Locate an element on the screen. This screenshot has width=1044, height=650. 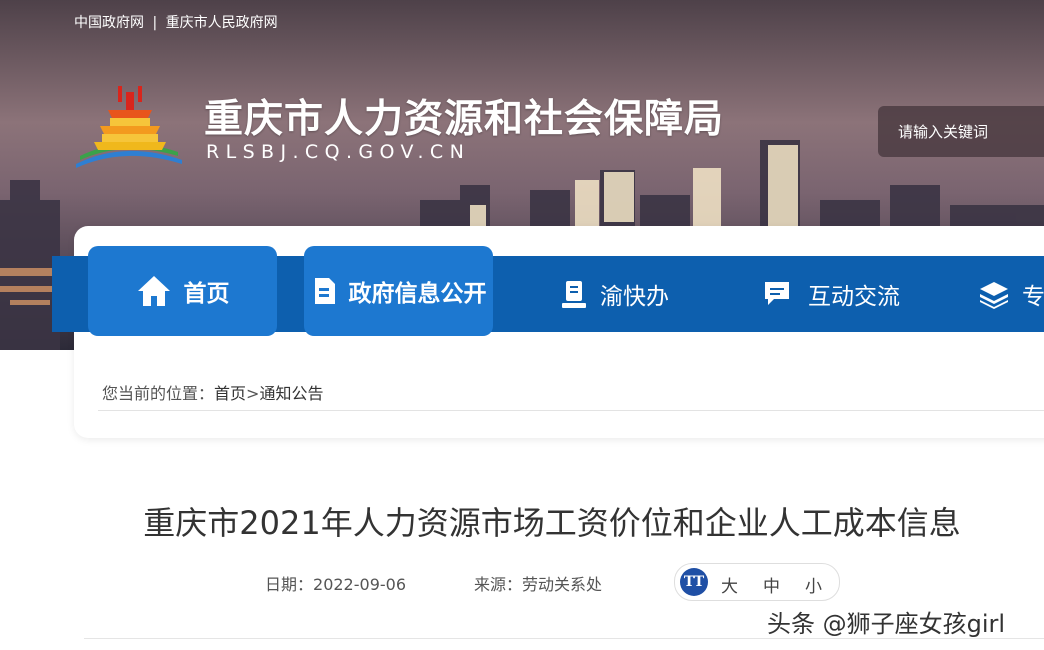
date-label: 日期： is located at coordinates (289, 584).